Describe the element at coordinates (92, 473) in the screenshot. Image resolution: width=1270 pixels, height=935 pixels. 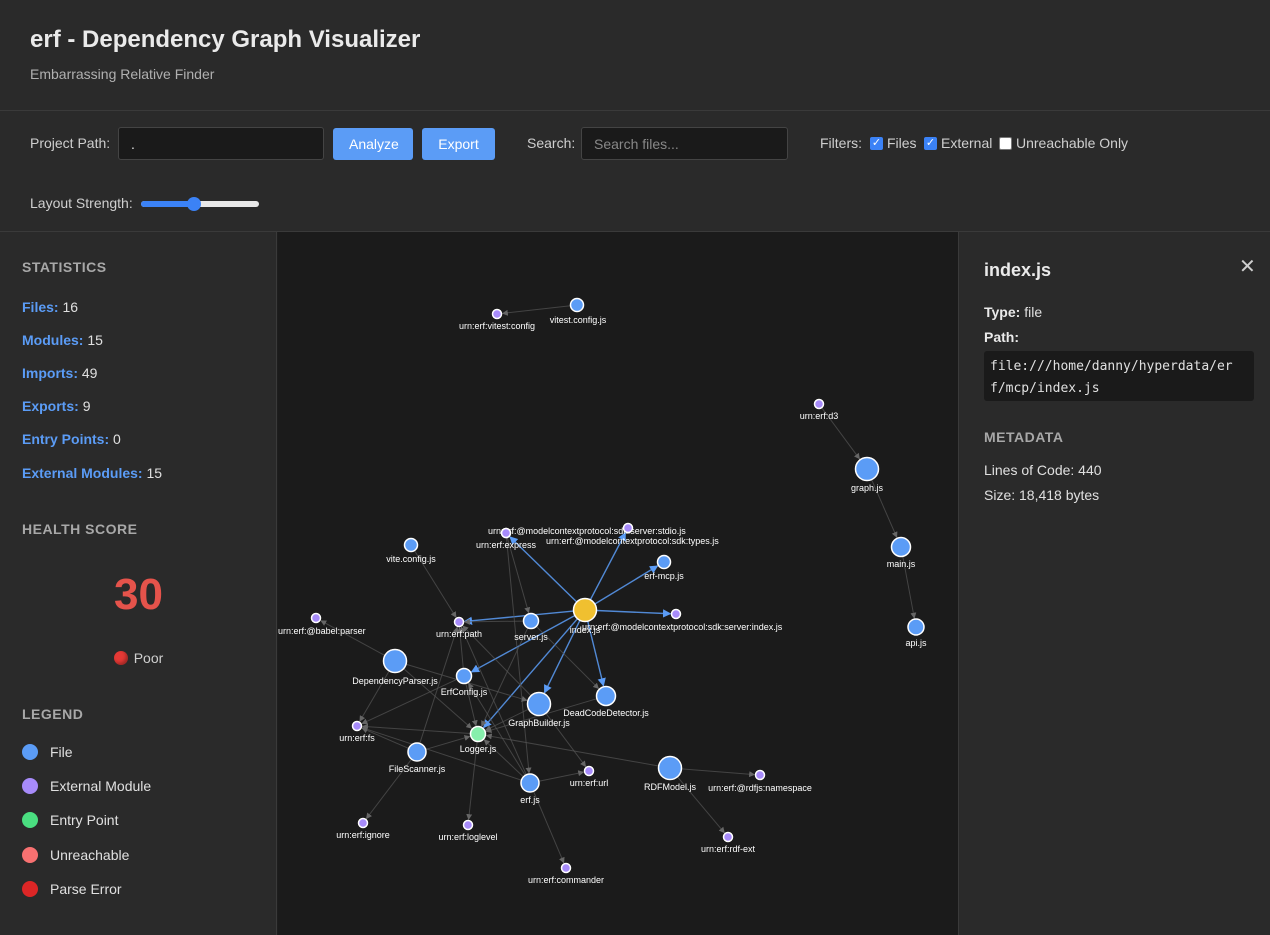
I see `stat-external-modules: External Modules: 15` at that location.